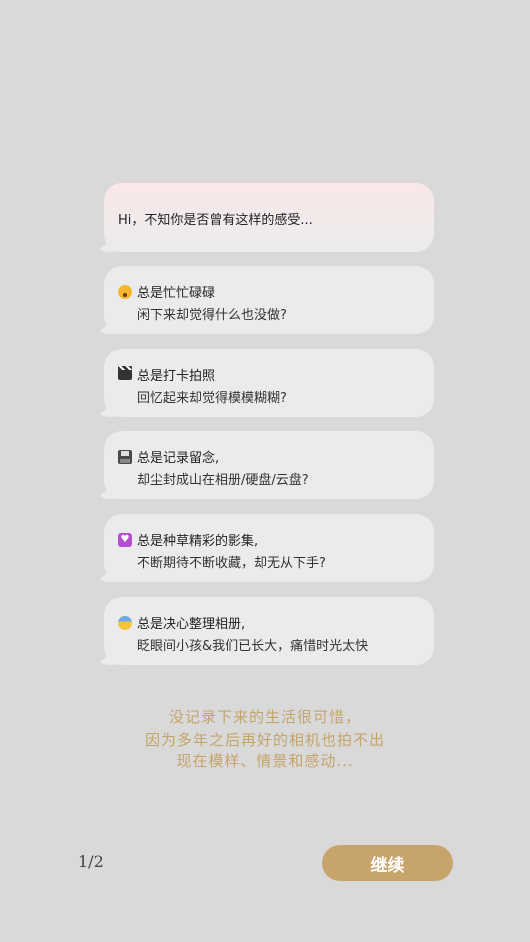  What do you see at coordinates (223, 480) in the screenshot?
I see `bubble-line2: 却尘封成山在相册/硬盘/云盘?` at bounding box center [223, 480].